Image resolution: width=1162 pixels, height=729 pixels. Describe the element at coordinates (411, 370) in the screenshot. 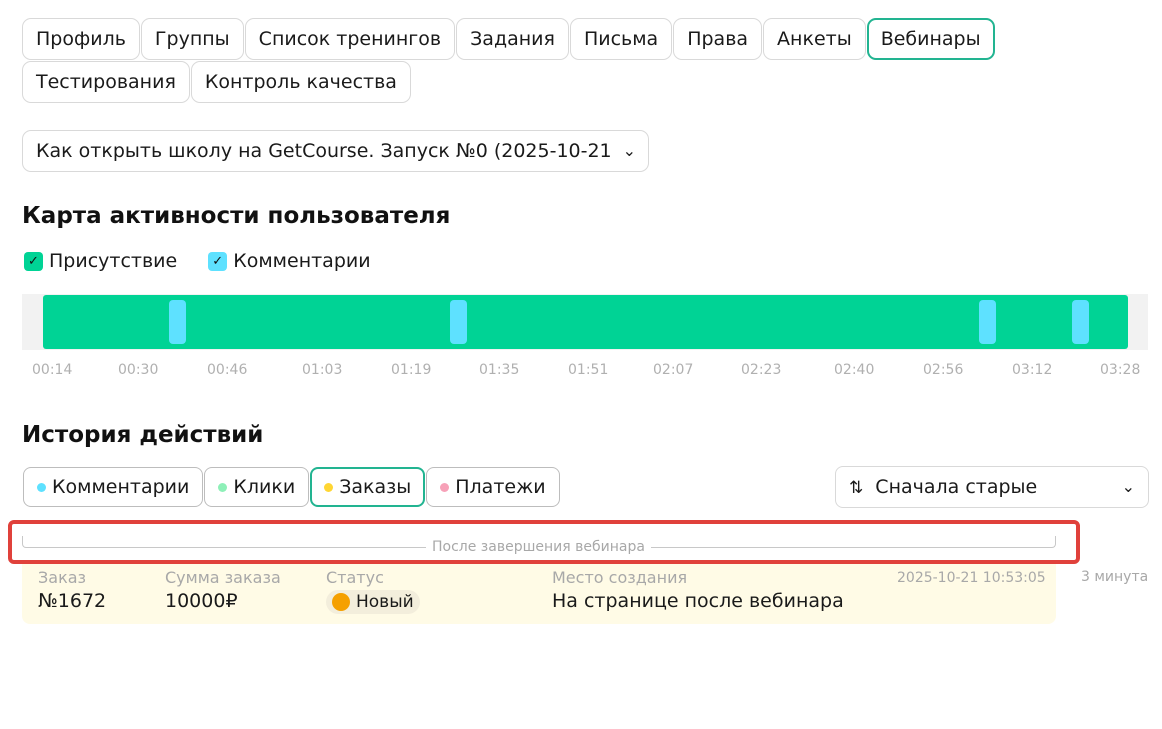

I see `tick-label: 01:19` at that location.